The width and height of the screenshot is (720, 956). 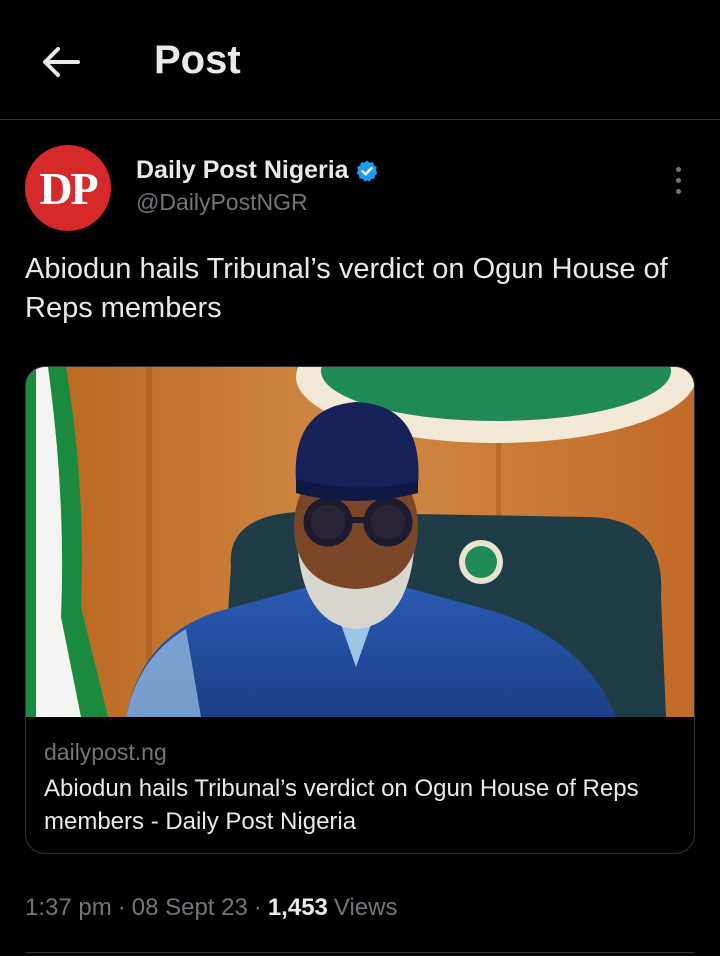 I want to click on page-title: Post, so click(x=197, y=60).